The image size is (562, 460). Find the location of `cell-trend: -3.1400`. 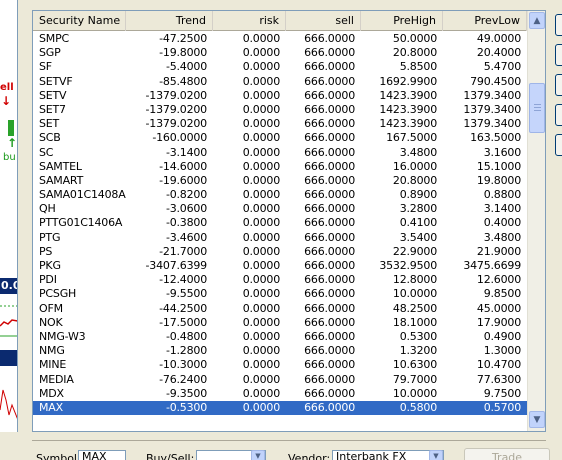

cell-trend: -3.1400 is located at coordinates (186, 152).